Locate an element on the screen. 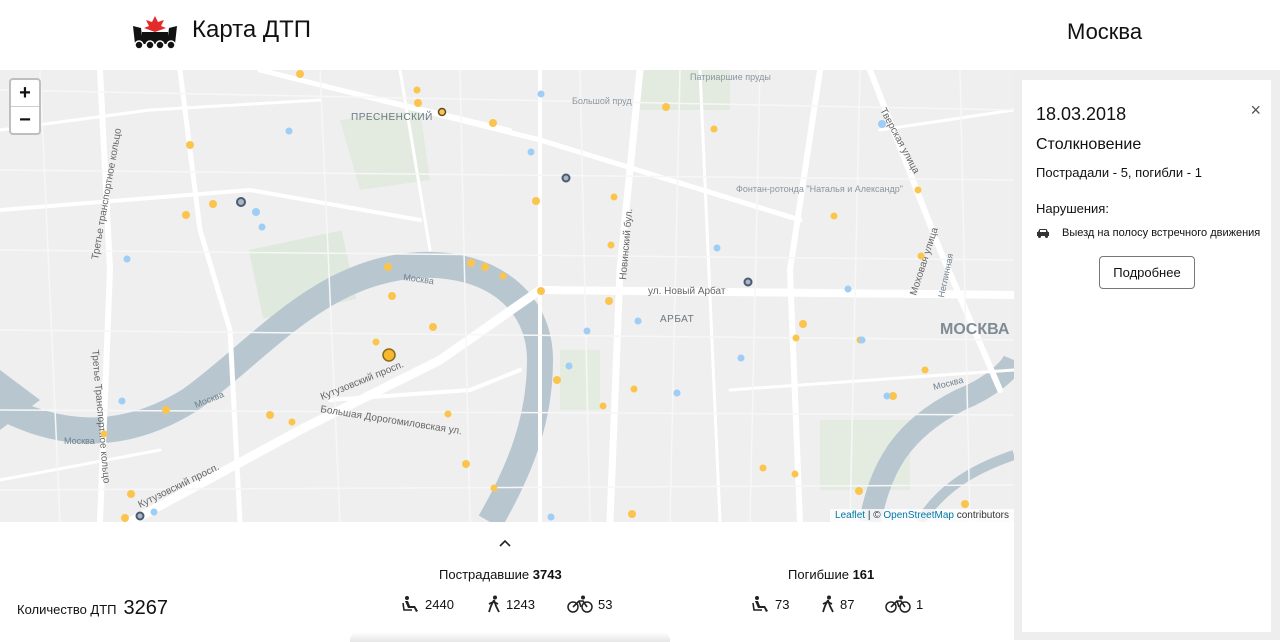 The height and width of the screenshot is (642, 1280). zoom-control: + − is located at coordinates (25, 106).